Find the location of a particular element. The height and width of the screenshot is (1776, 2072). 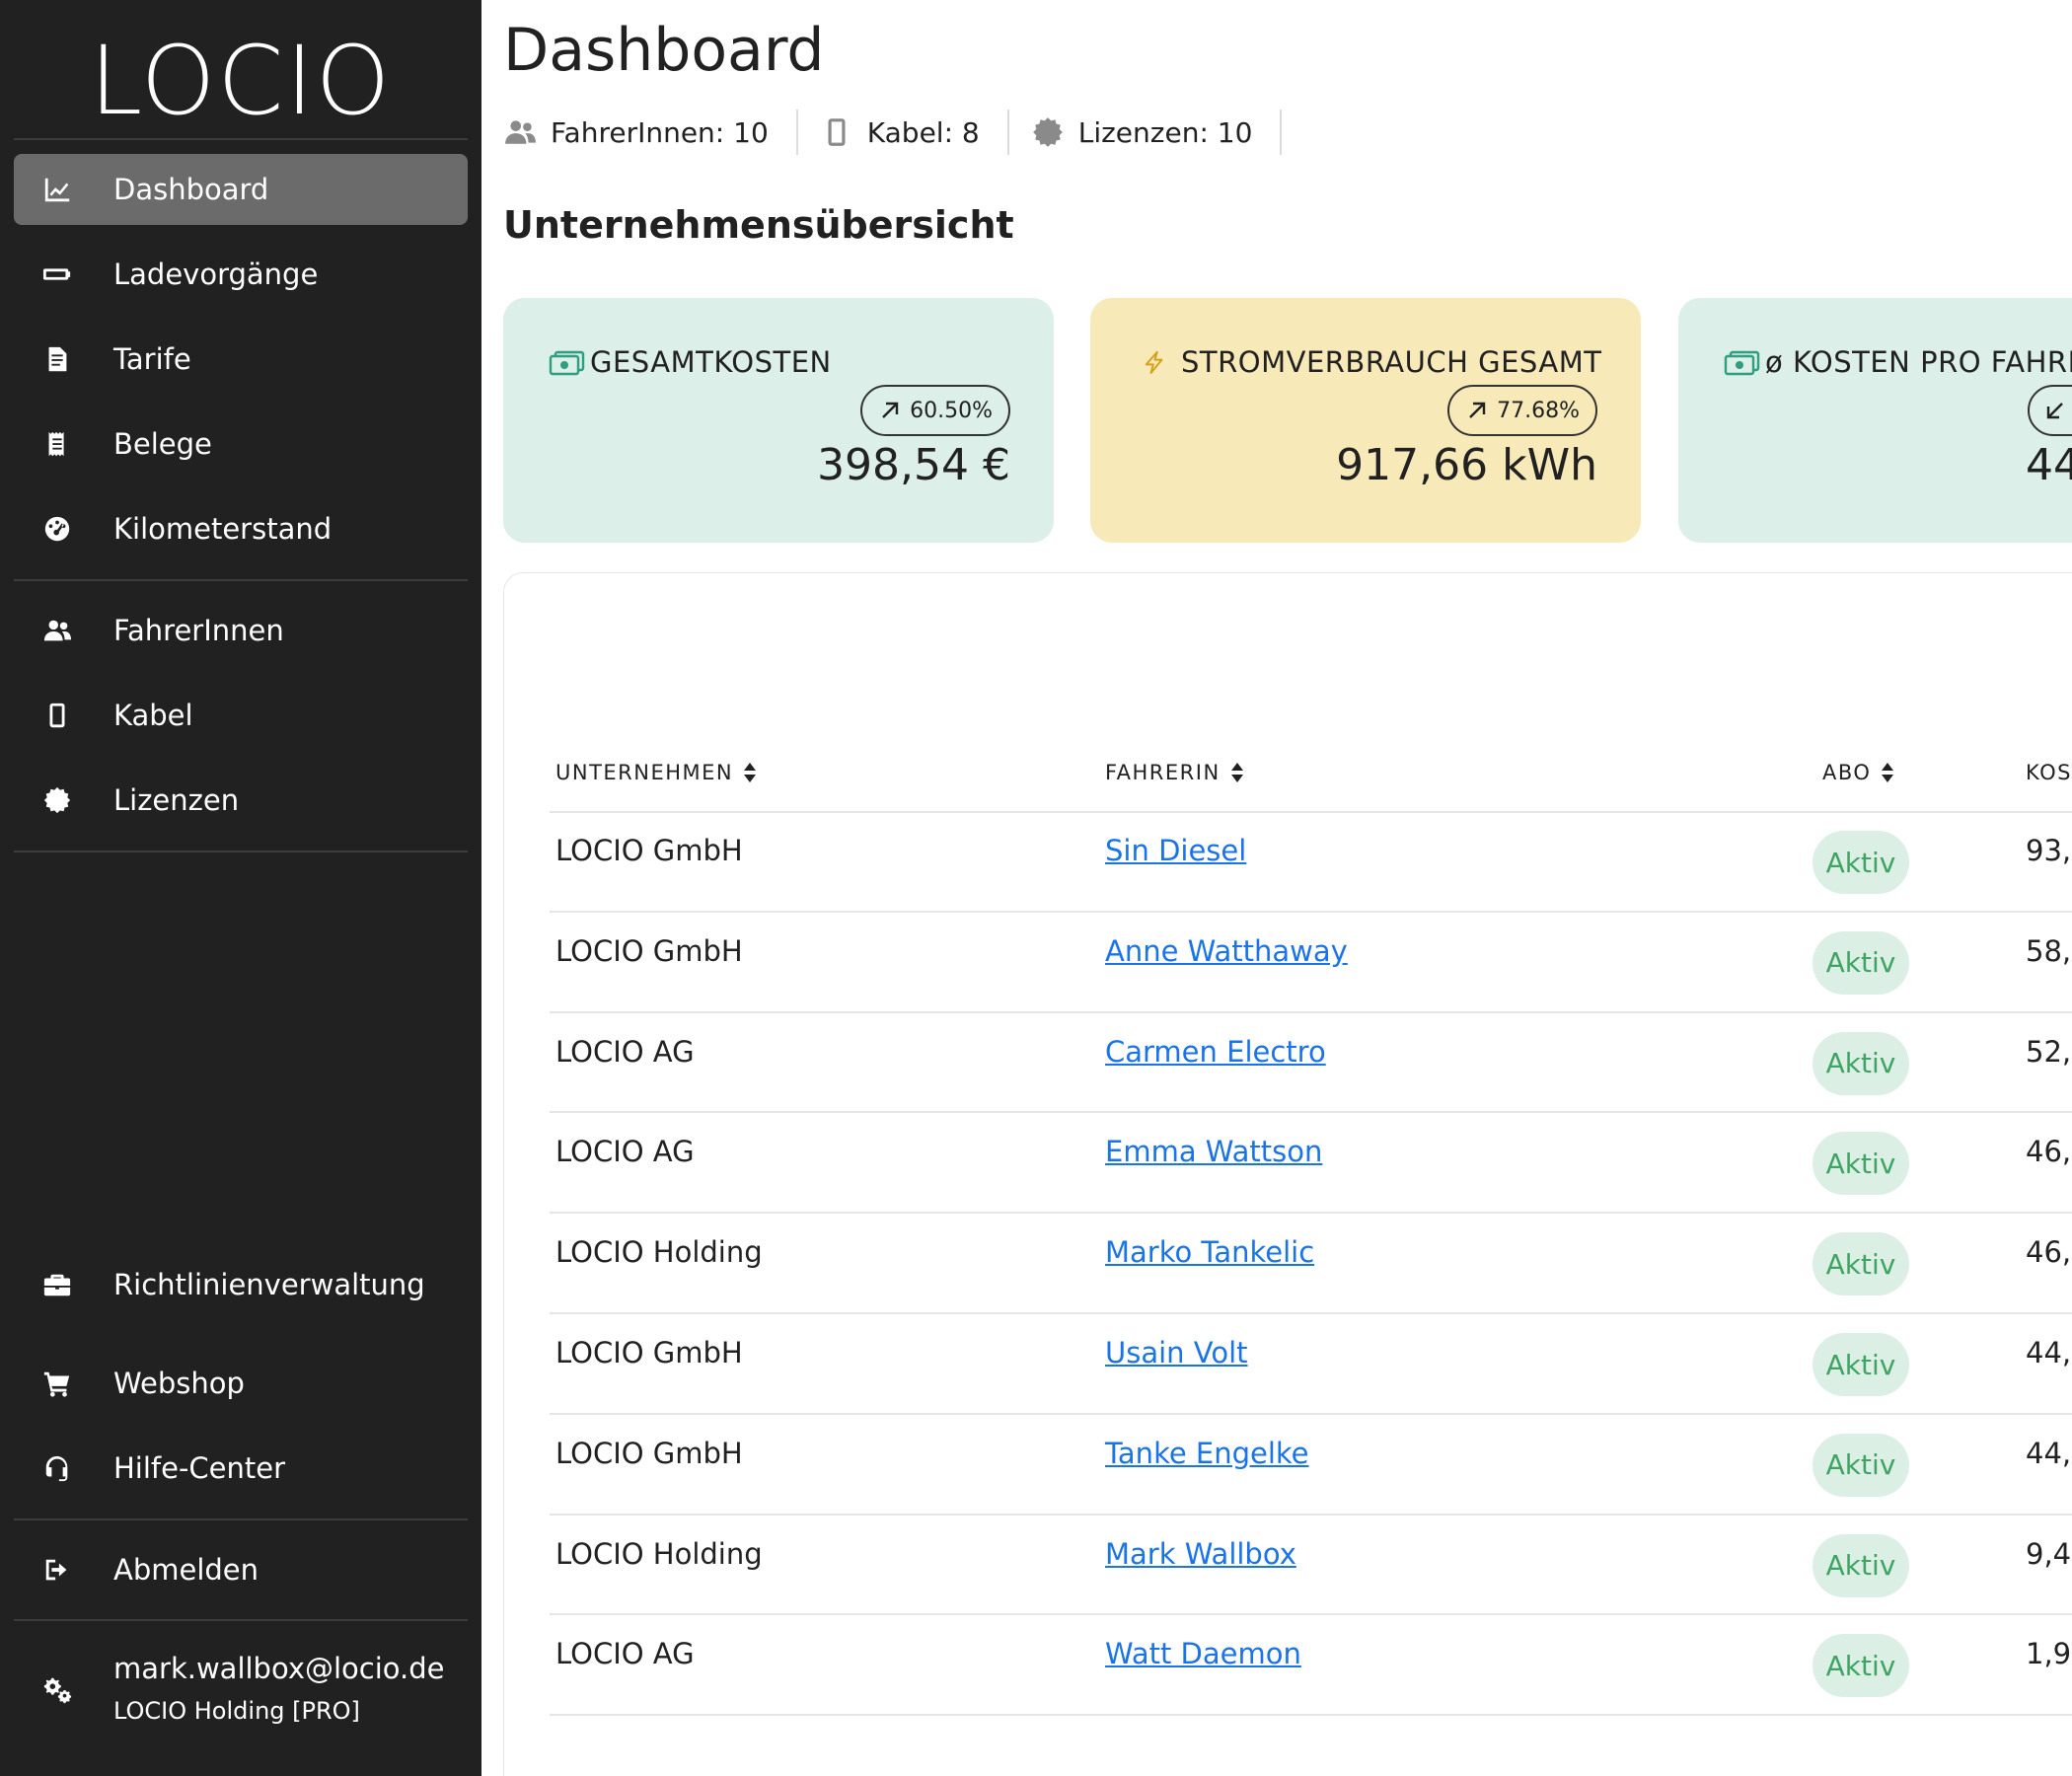

stat-licenses: Lizenzen: 10 is located at coordinates (1157, 132).